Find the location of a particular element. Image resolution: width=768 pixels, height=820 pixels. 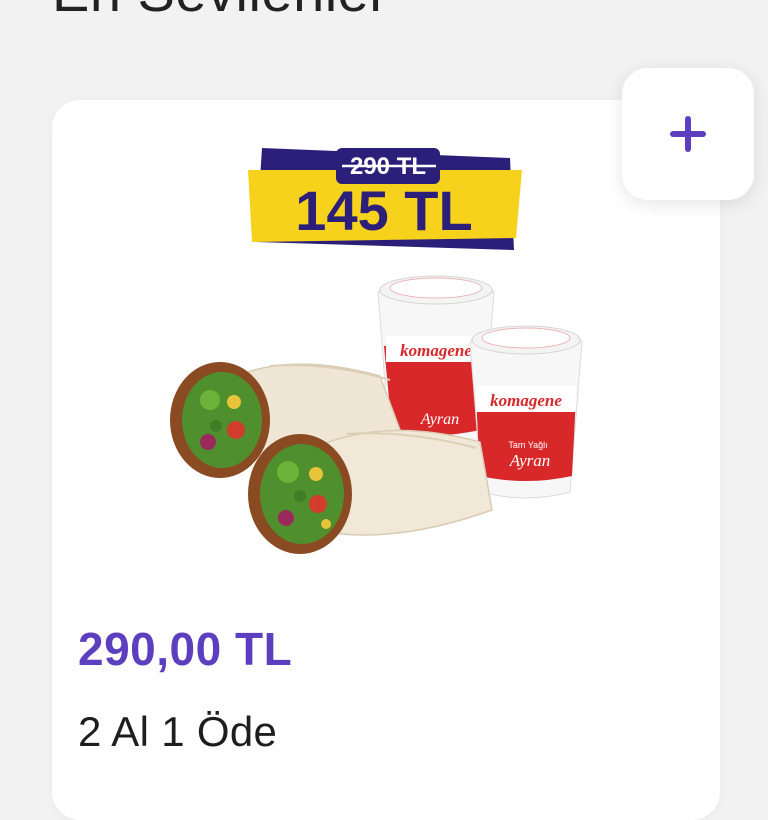

plus-icon is located at coordinates (688, 134).